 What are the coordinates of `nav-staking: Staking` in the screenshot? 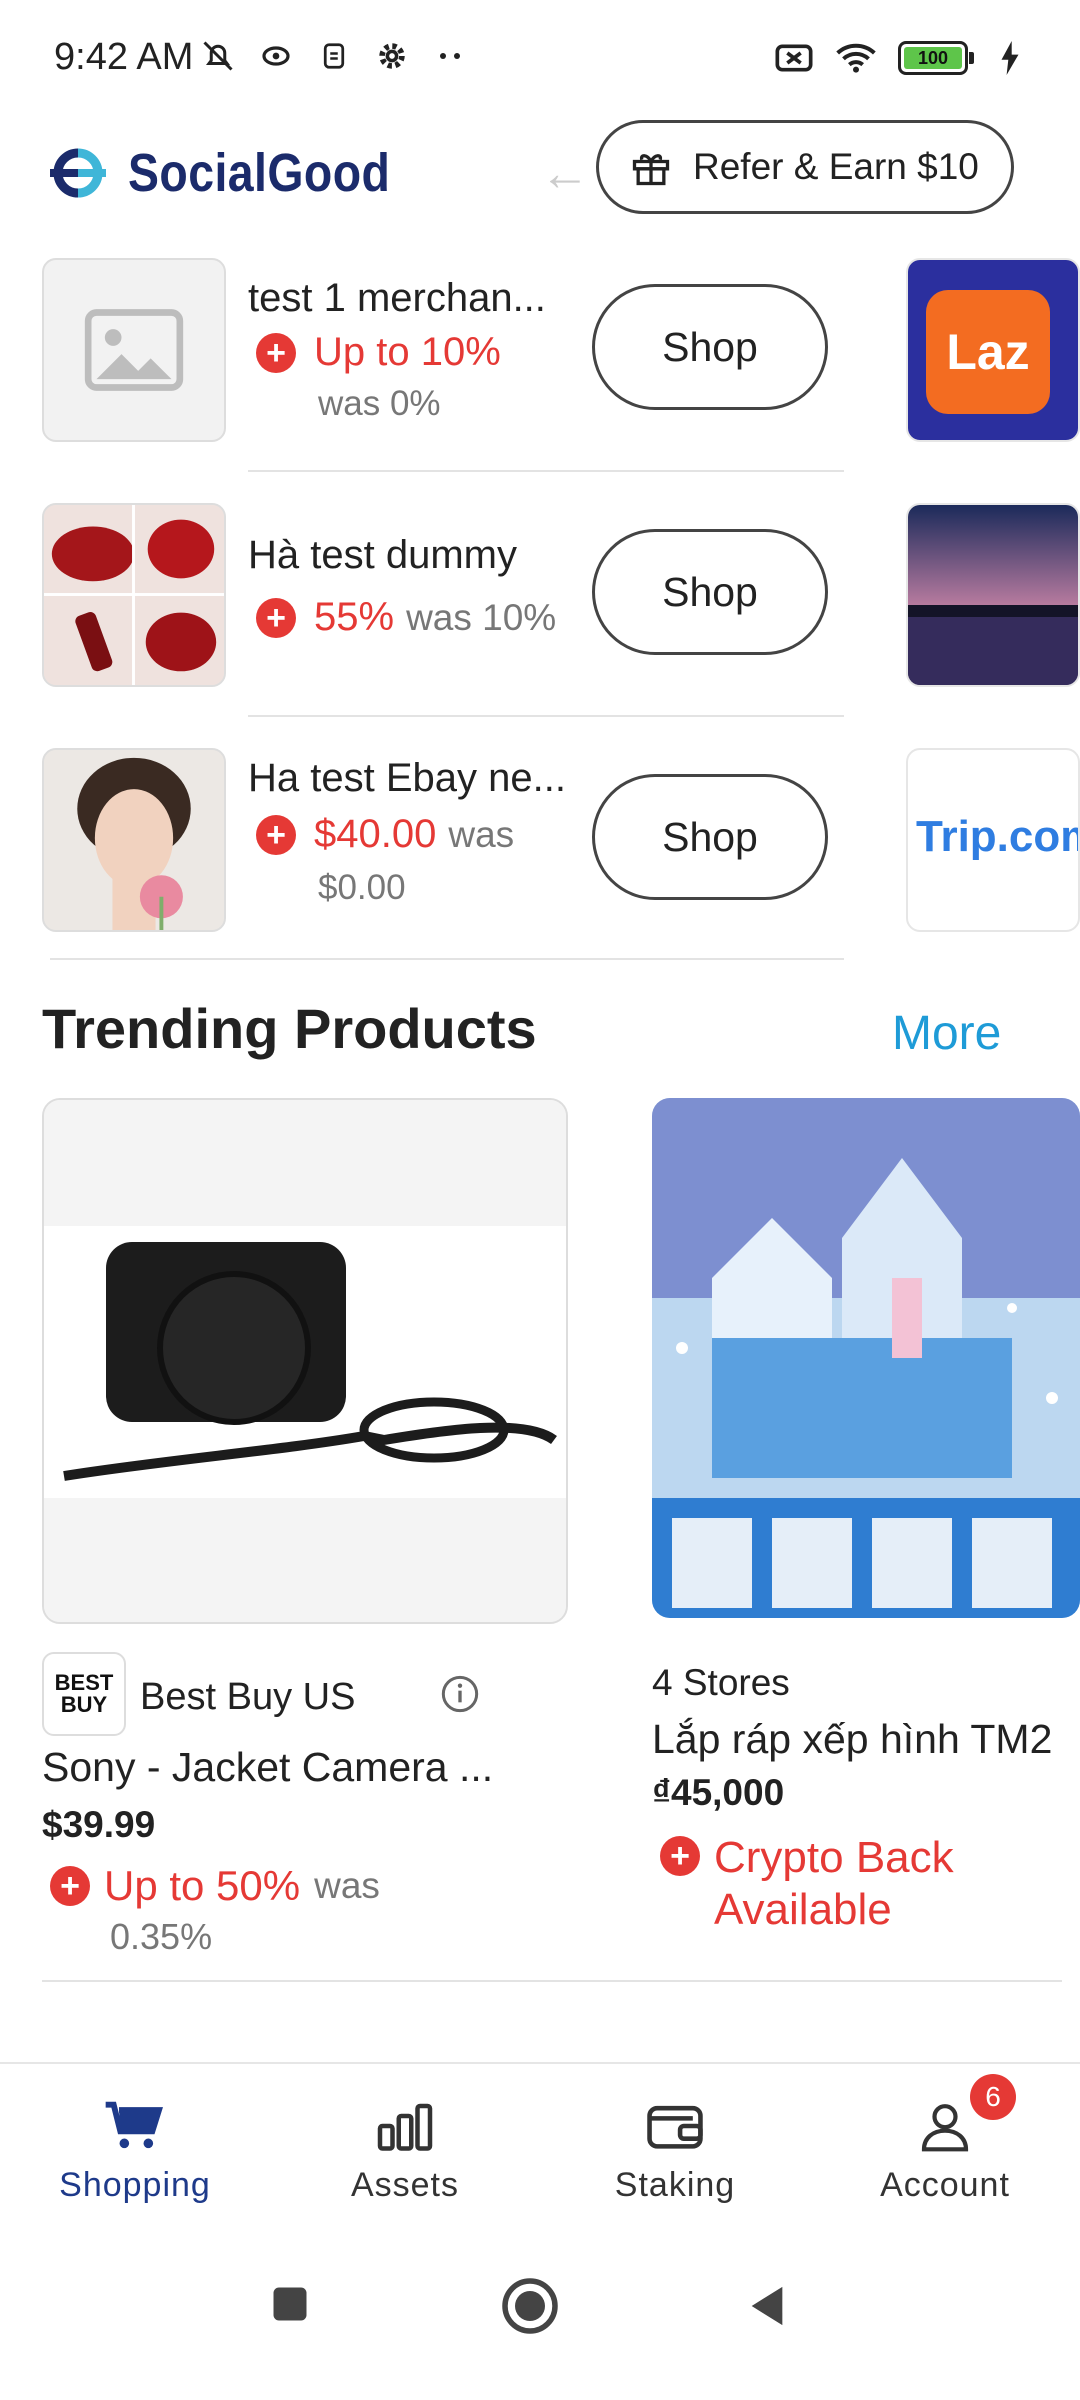 It's located at (675, 2145).